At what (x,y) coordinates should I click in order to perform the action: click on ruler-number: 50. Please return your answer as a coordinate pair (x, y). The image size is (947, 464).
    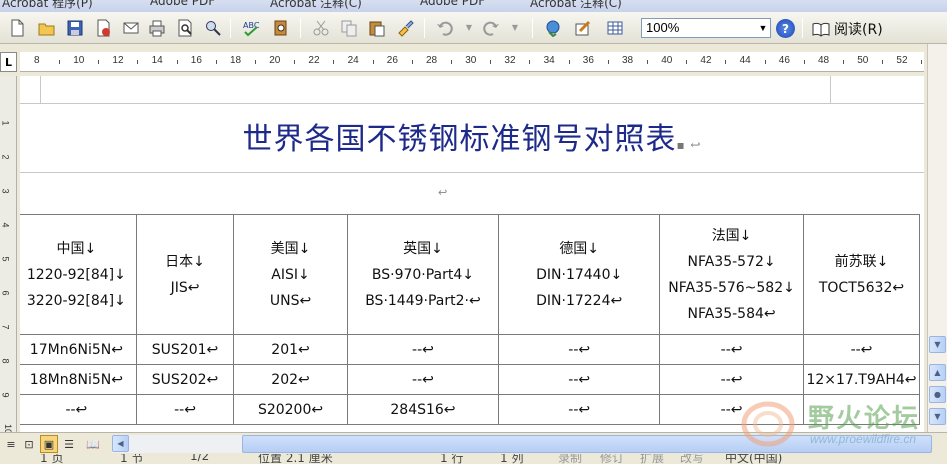
    Looking at the image, I should click on (863, 60).